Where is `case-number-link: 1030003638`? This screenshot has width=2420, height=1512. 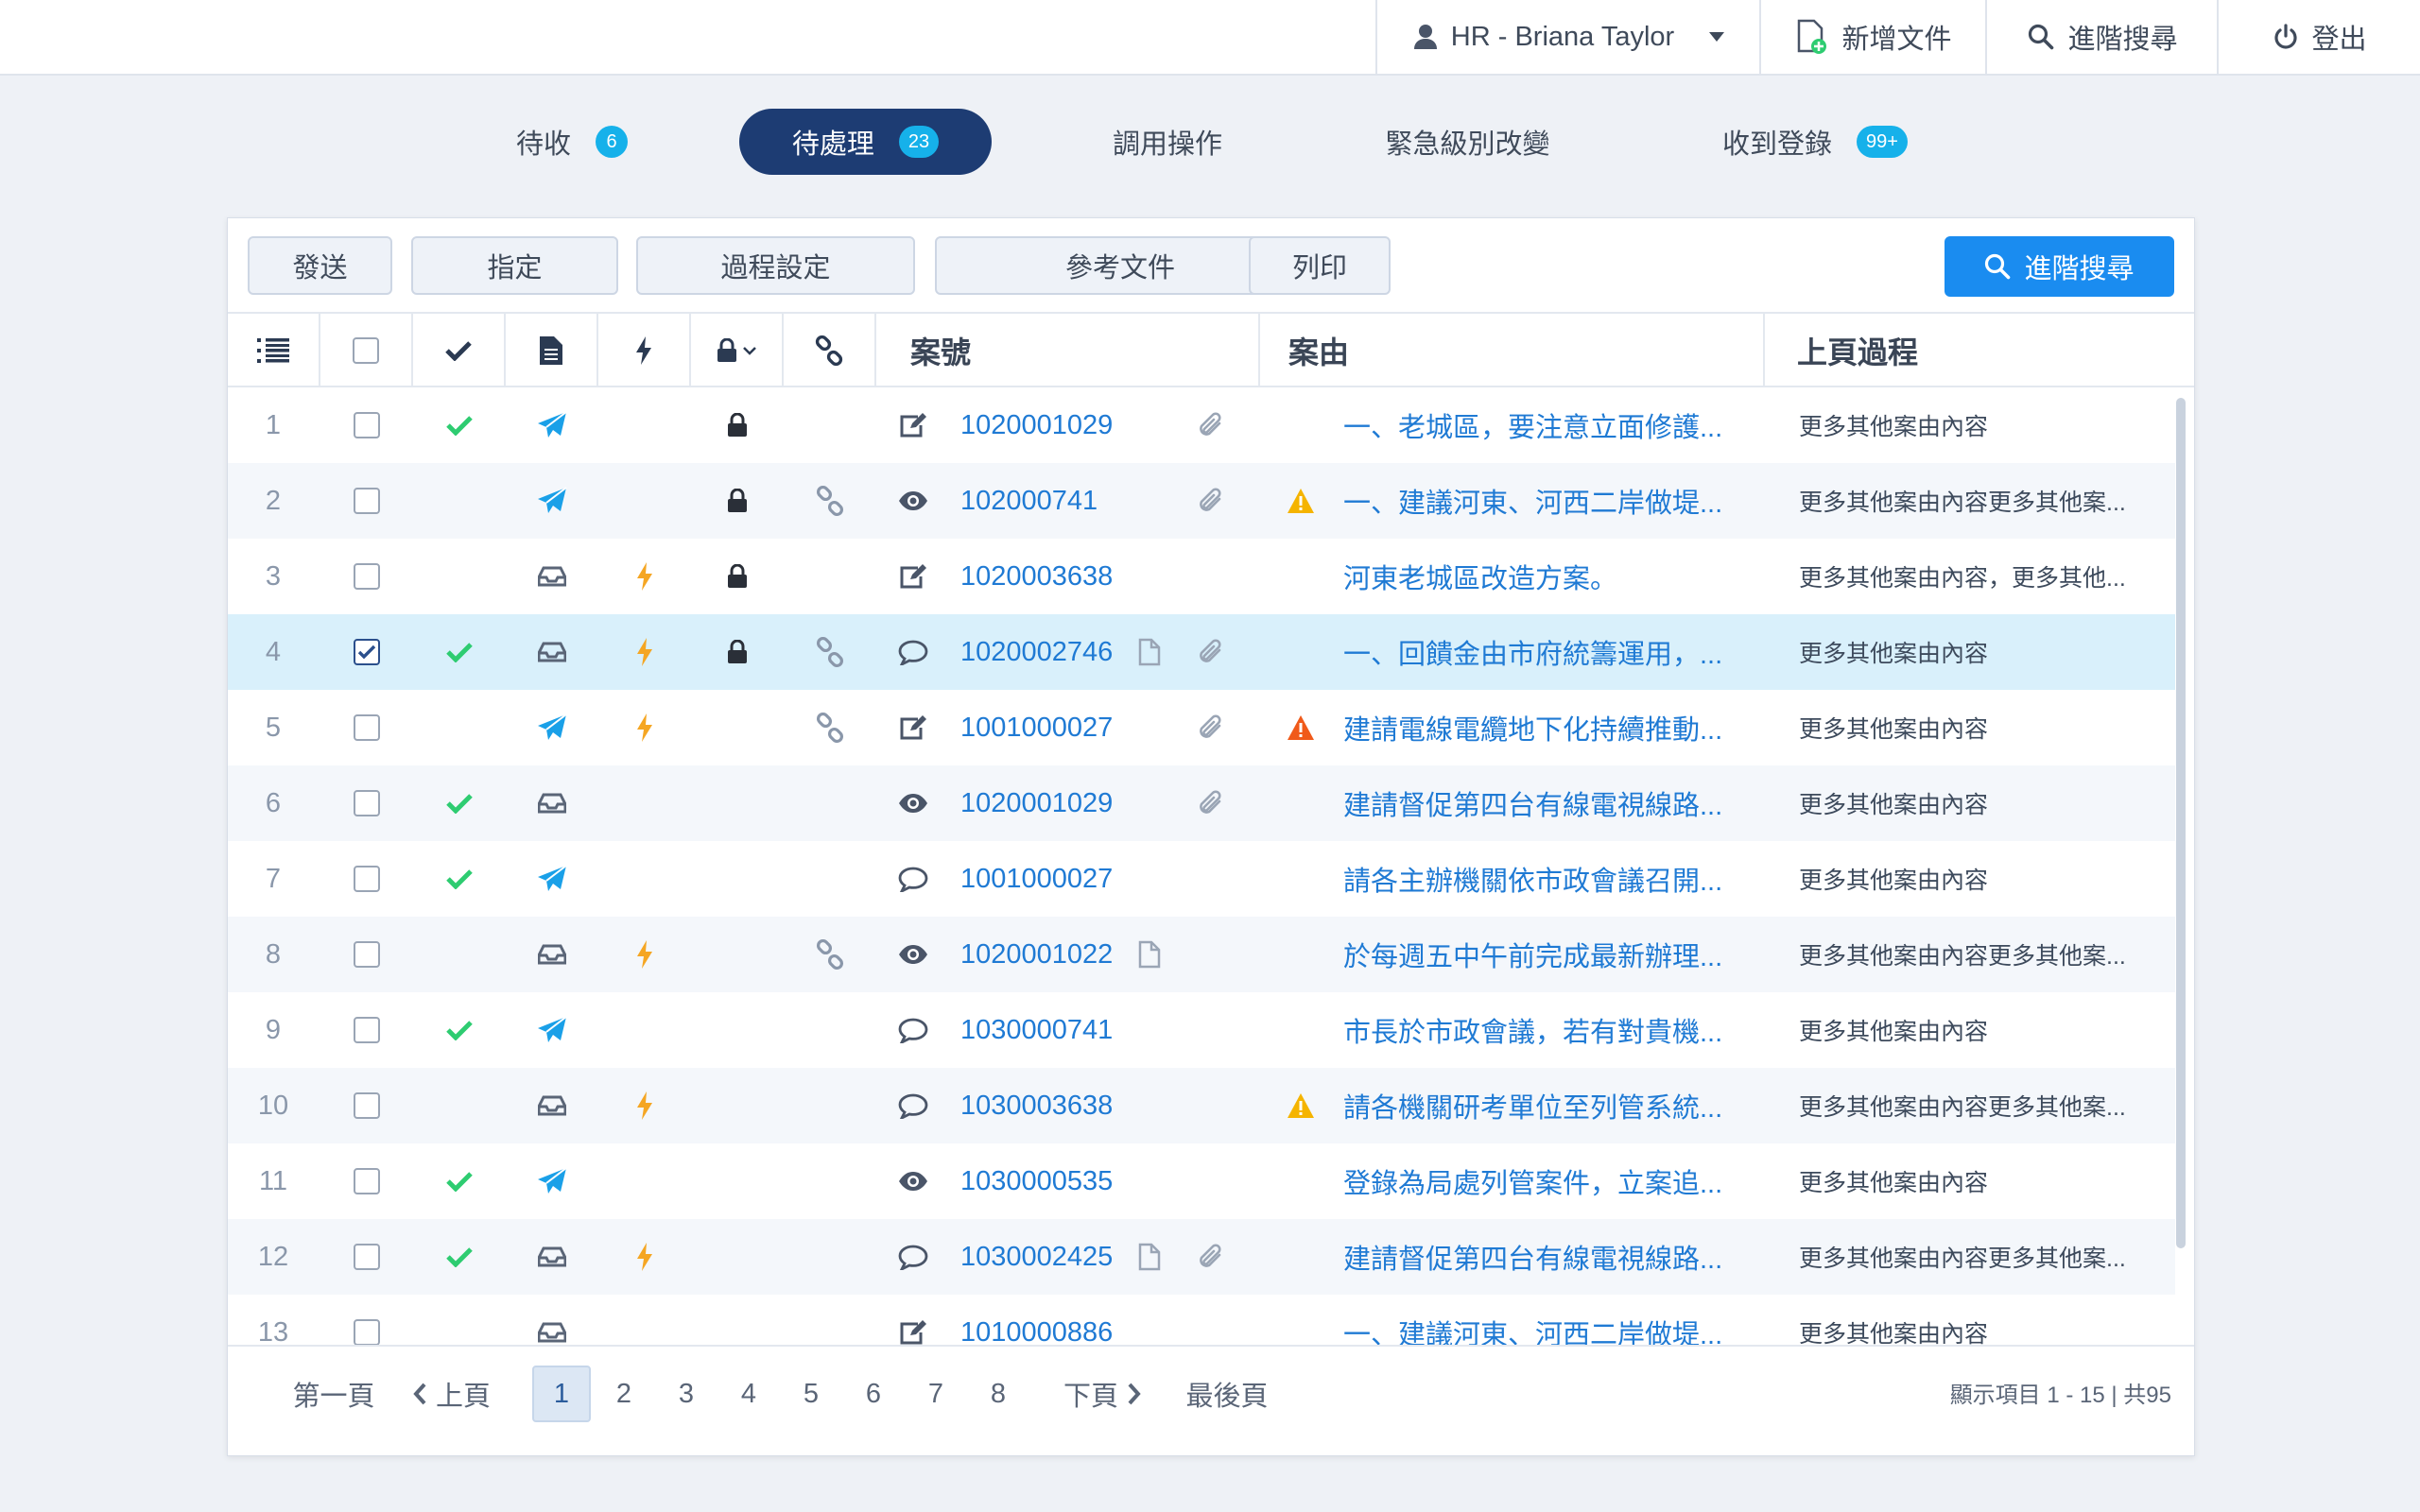
case-number-link: 1030003638 is located at coordinates (1036, 1106).